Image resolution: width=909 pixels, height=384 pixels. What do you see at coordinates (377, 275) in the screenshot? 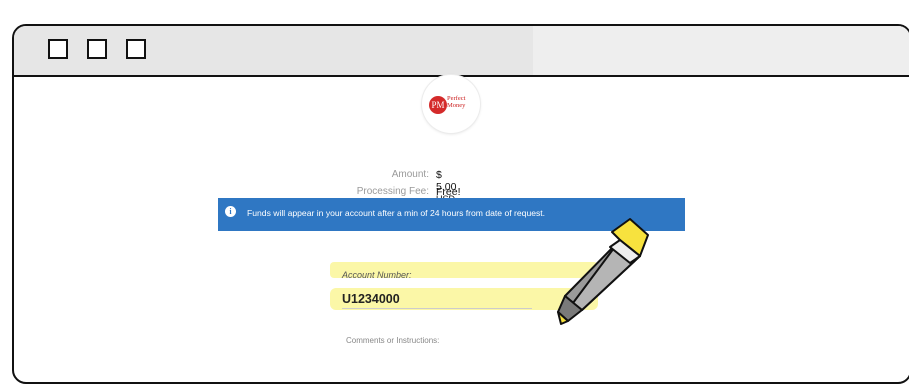
I see `account-number-label: Account Number:` at bounding box center [377, 275].